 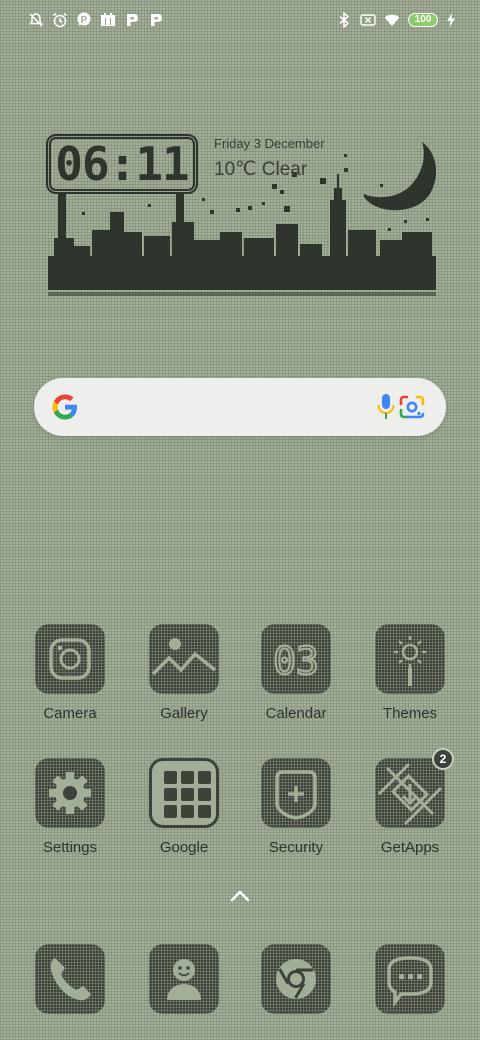 I want to click on notifications-off-icon, so click(x=36, y=20).